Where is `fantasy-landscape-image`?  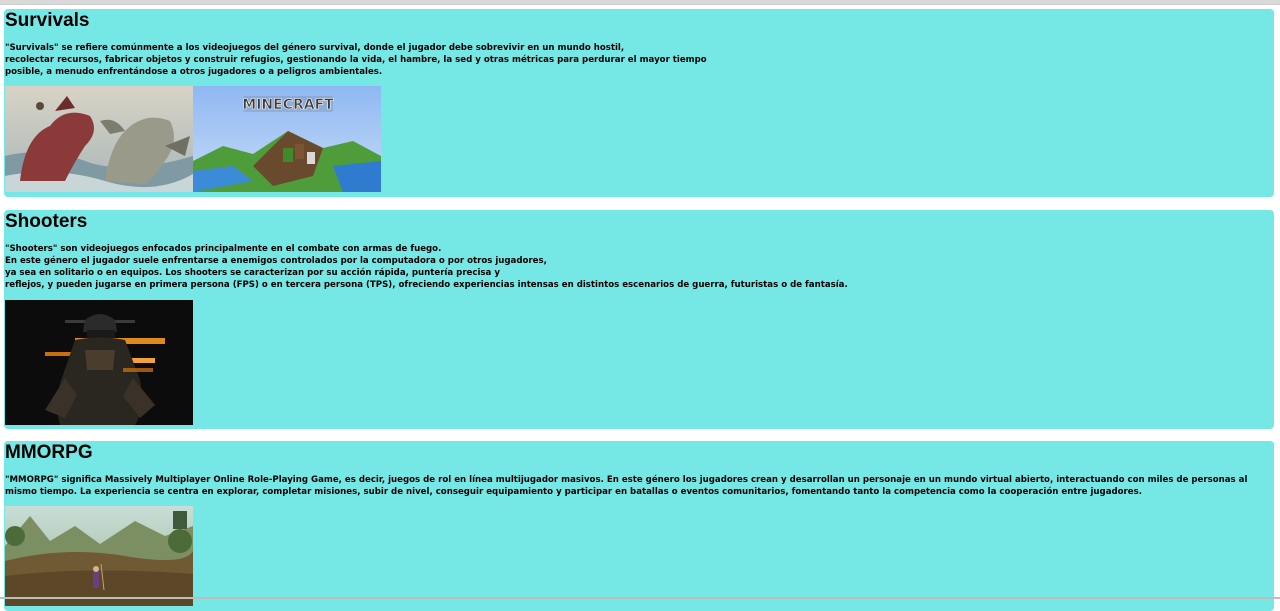 fantasy-landscape-image is located at coordinates (99, 556).